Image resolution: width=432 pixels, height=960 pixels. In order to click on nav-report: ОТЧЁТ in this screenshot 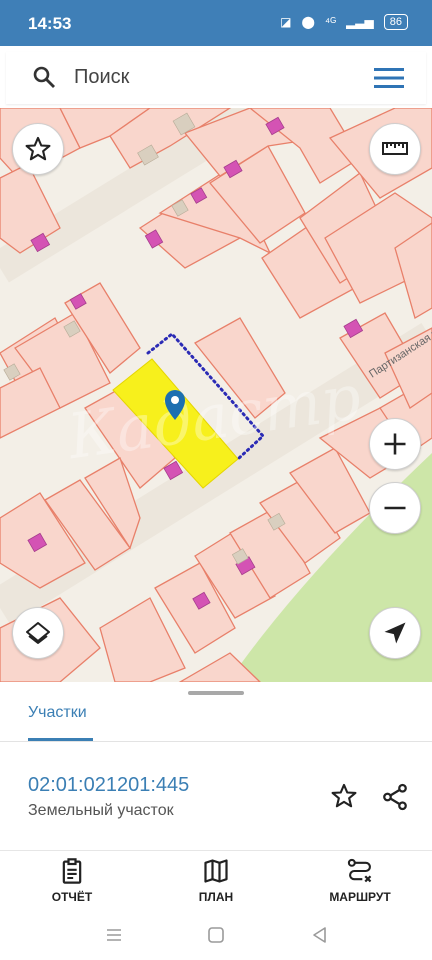, I will do `click(72, 880)`.